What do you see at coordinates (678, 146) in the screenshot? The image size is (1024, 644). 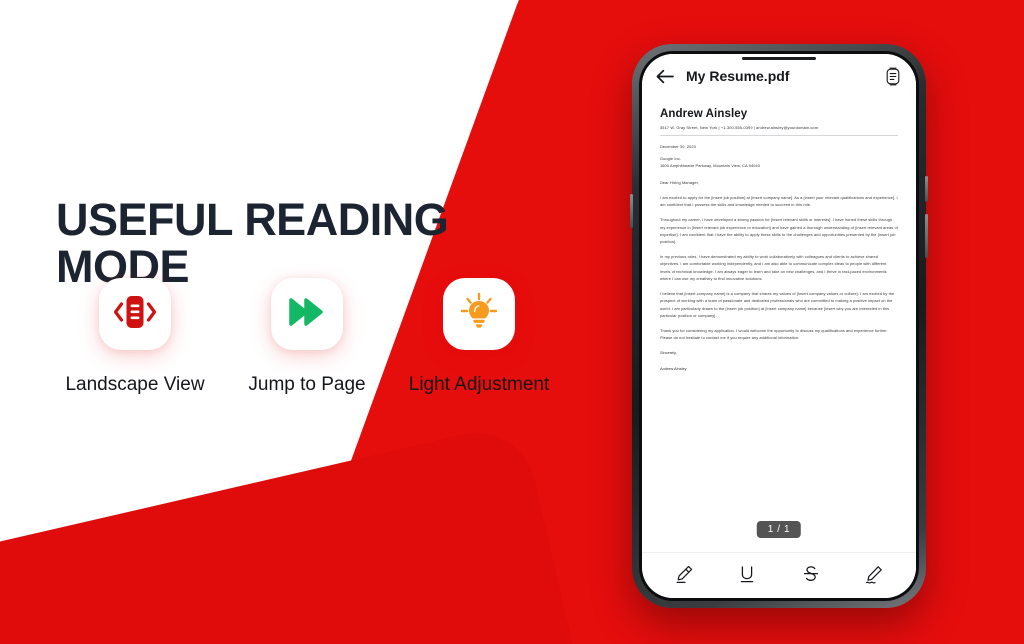 I see `letter-date: December 30, 2023` at bounding box center [678, 146].